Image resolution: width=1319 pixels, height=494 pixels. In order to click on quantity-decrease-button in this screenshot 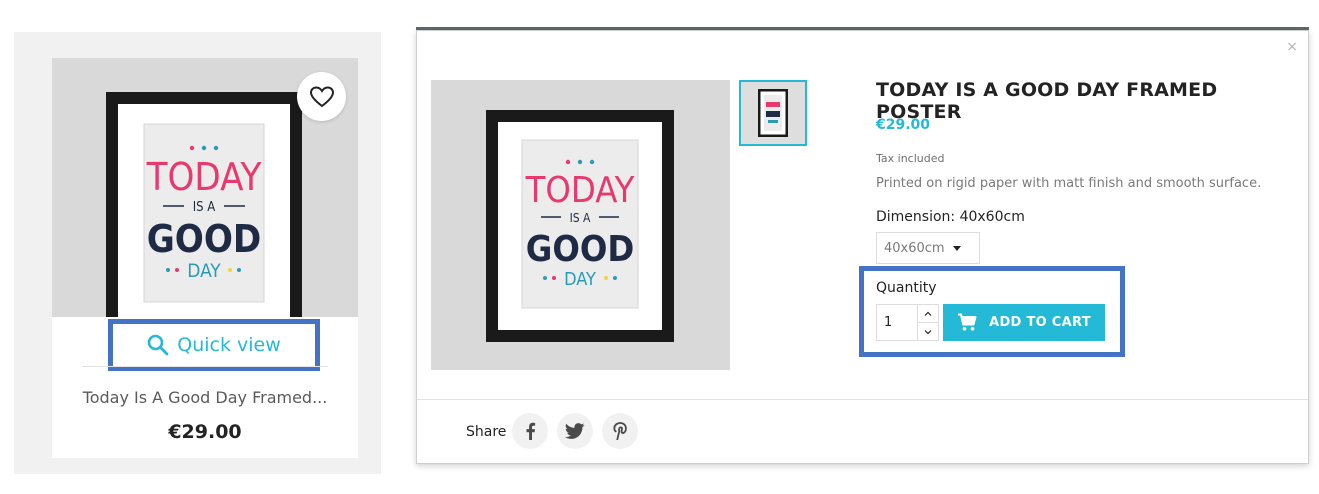, I will do `click(928, 332)`.